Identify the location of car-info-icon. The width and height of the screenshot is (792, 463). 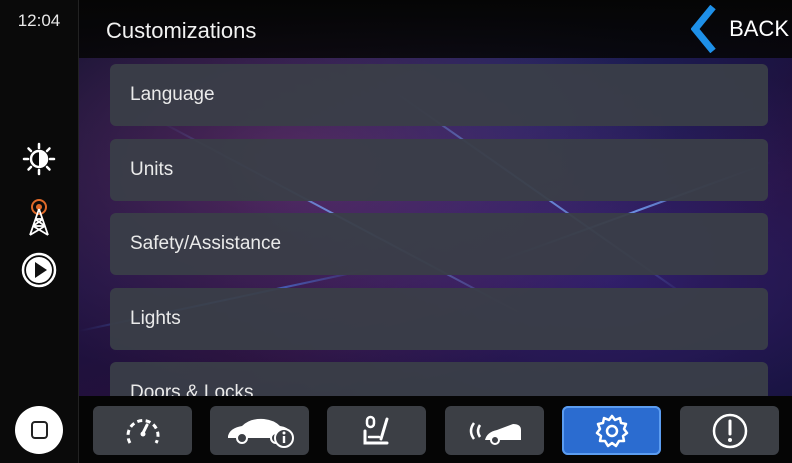
(260, 433).